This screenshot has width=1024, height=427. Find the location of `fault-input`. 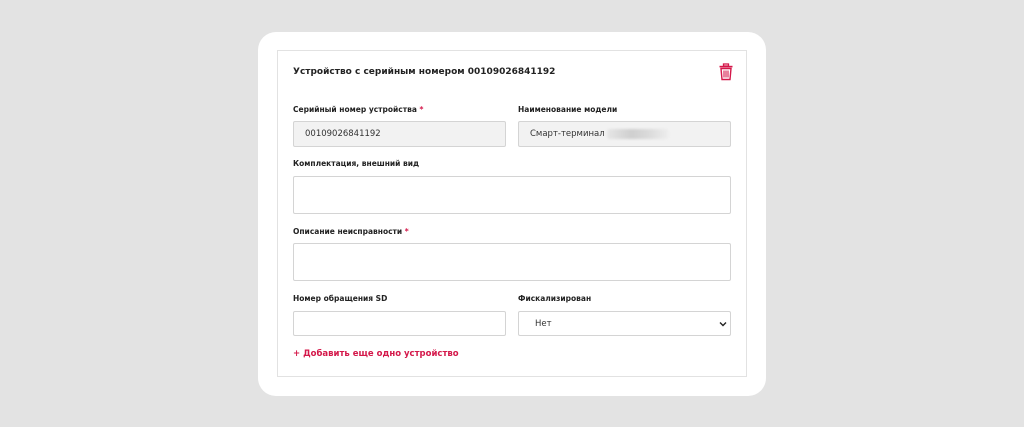

fault-input is located at coordinates (512, 262).